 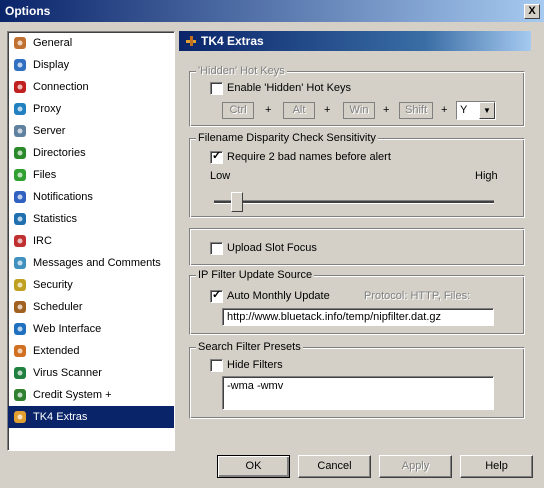 I want to click on sidebar-item-label: Proxy, so click(x=47, y=109).